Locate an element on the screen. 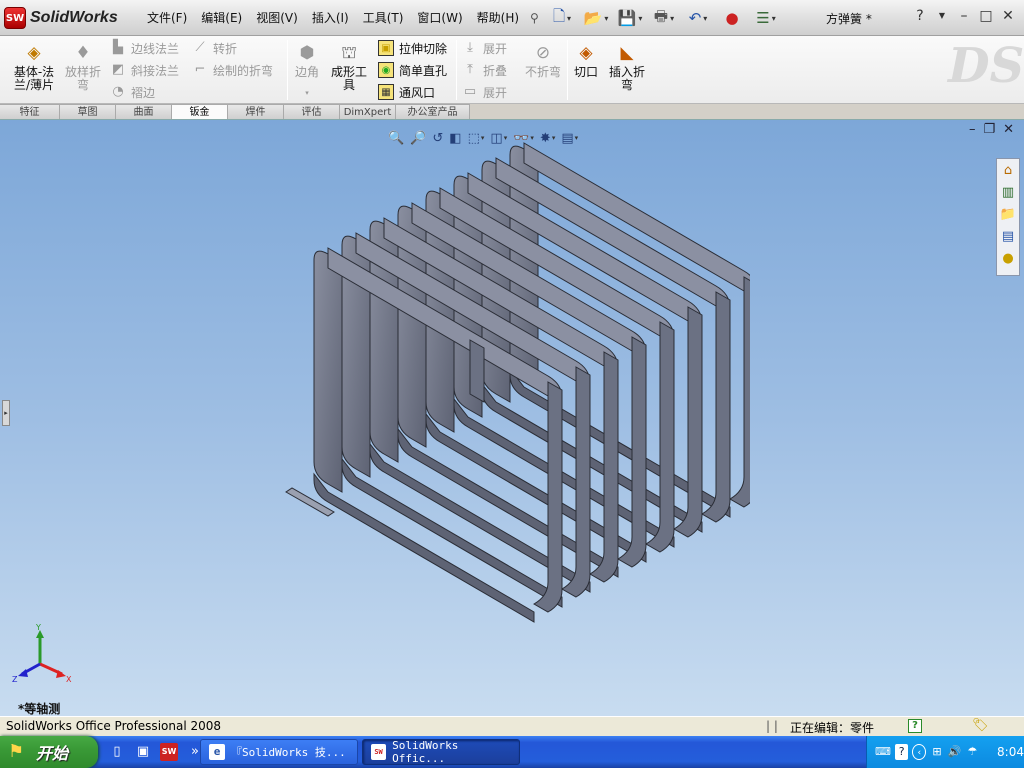 The height and width of the screenshot is (768, 1024). start-label: 开始 is located at coordinates (52, 753).